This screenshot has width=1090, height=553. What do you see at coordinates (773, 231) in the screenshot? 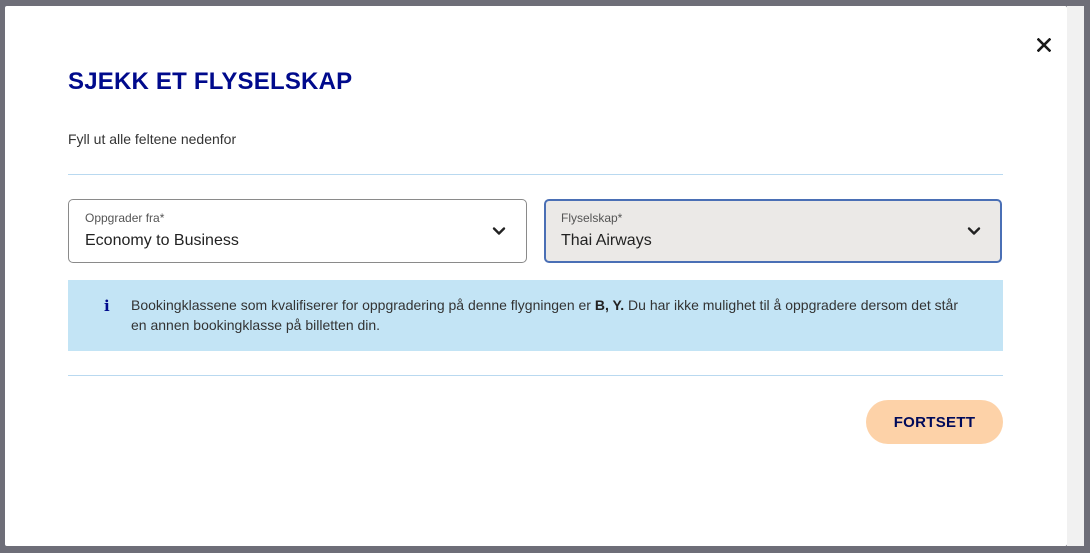
I see `airline-select: Flyselskap* Thai Airways` at bounding box center [773, 231].